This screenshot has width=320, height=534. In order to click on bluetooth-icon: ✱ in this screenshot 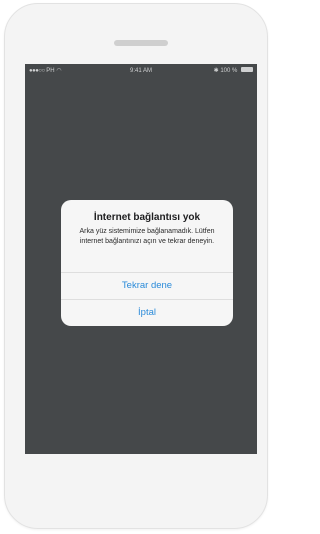, I will do `click(216, 71)`.